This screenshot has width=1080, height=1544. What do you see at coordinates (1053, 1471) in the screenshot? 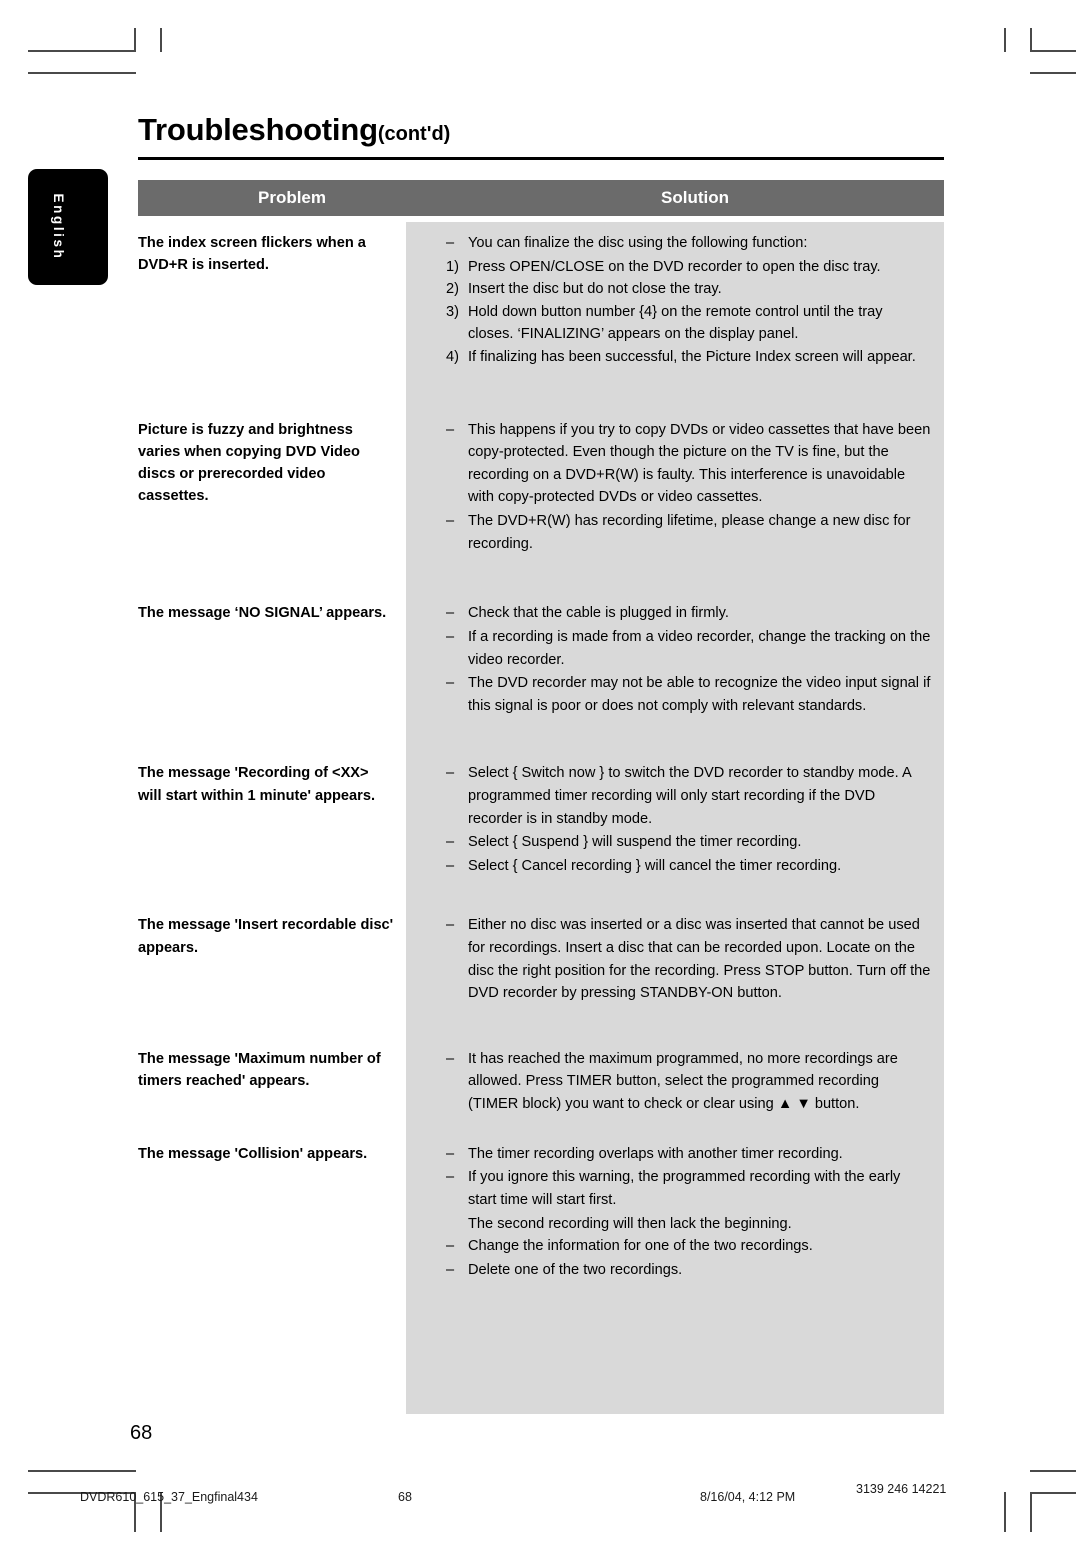
I see `crop-mark-bottom-right-bleed-h` at bounding box center [1053, 1471].